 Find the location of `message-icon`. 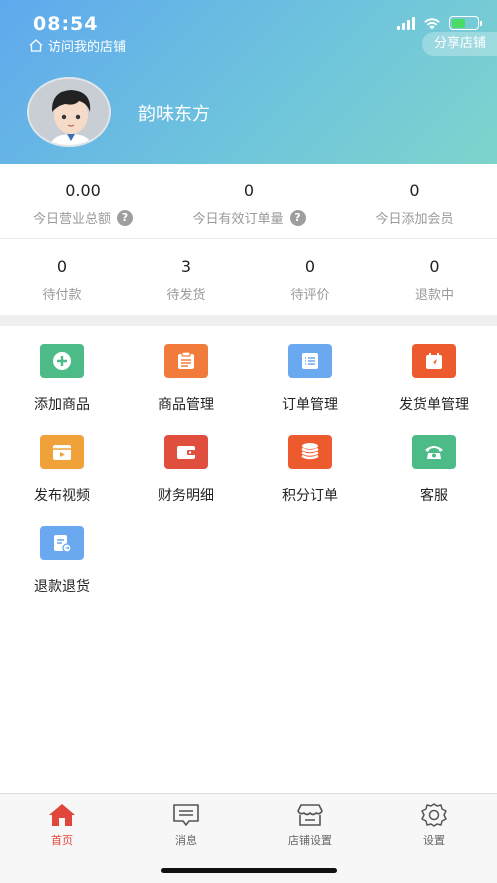

message-icon is located at coordinates (186, 815).